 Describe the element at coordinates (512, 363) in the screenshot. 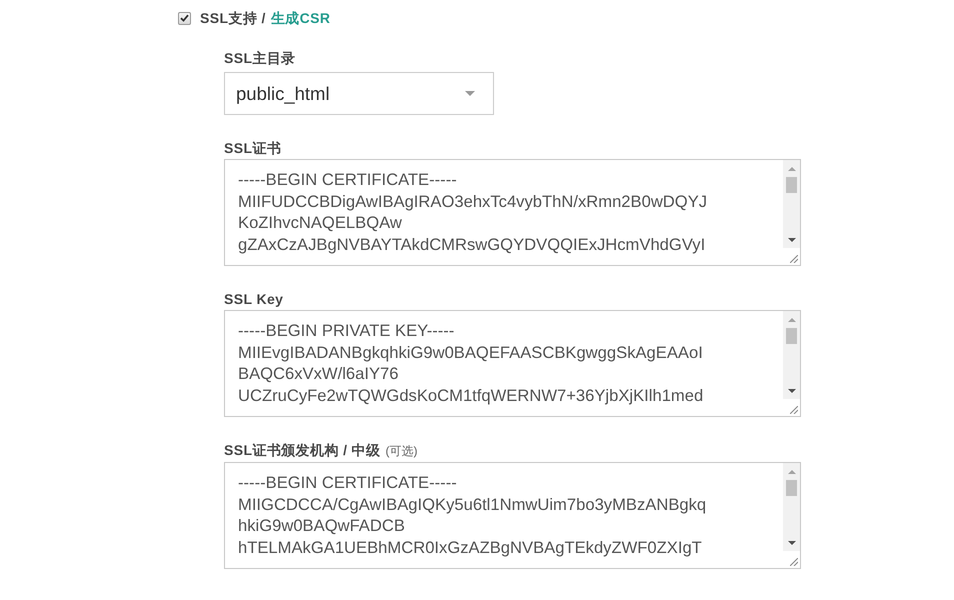

I see `text-area-field: -----BEGIN PRIVATE KEY----- MIIEvgIBADANBgkqhkiG9w0BAQEFAASCBKgwggSkAgEAAoI BAQC6xVxW/l6aIY76 UCZruCyFe2wTQWGdsKoCM1tfqWERNW7+36YjbXjKIlh1med` at that location.